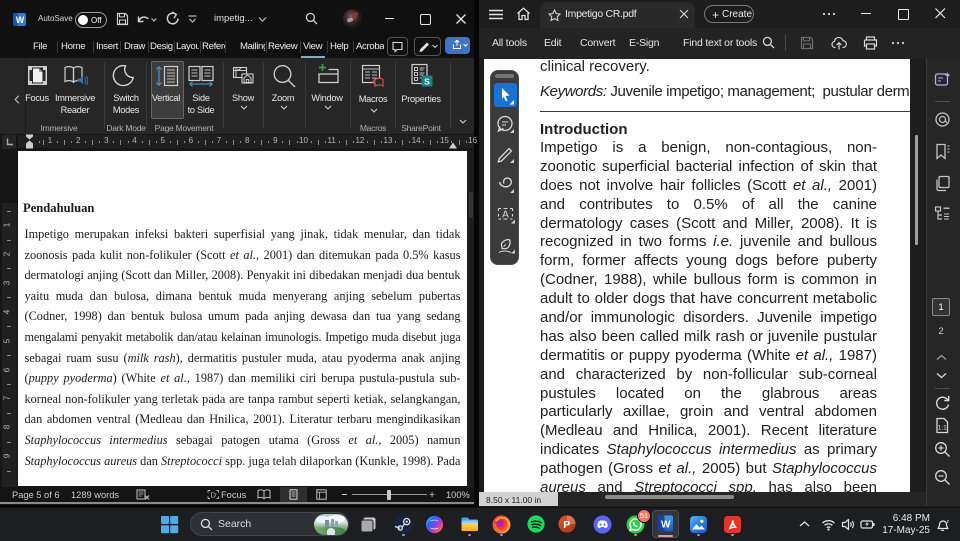 This screenshot has width=960, height=541. Describe the element at coordinates (505, 215) in the screenshot. I see `svg-text: A` at that location.